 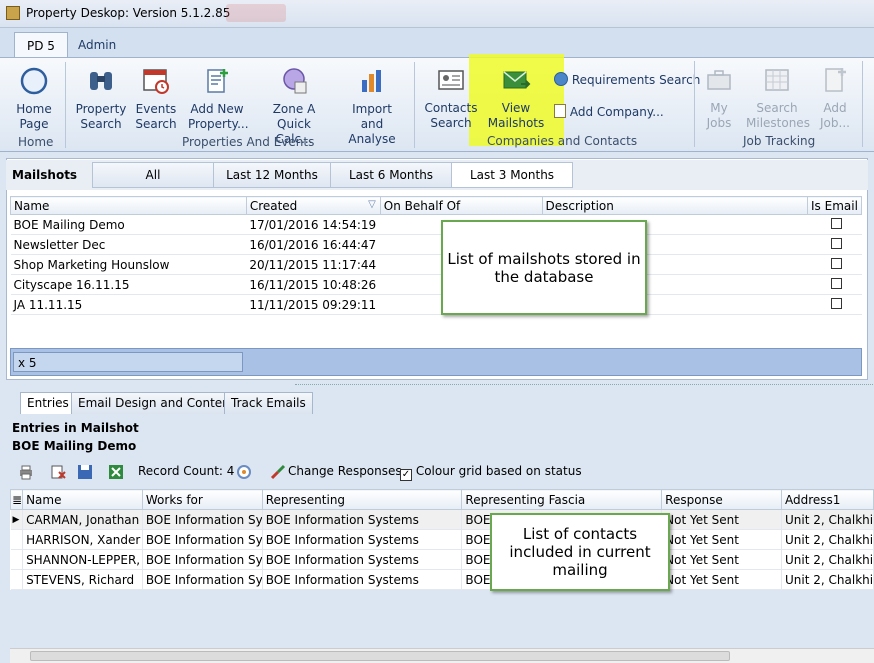 What do you see at coordinates (406, 475) in the screenshot?
I see `colour-grid-checkbox: ✓` at bounding box center [406, 475].